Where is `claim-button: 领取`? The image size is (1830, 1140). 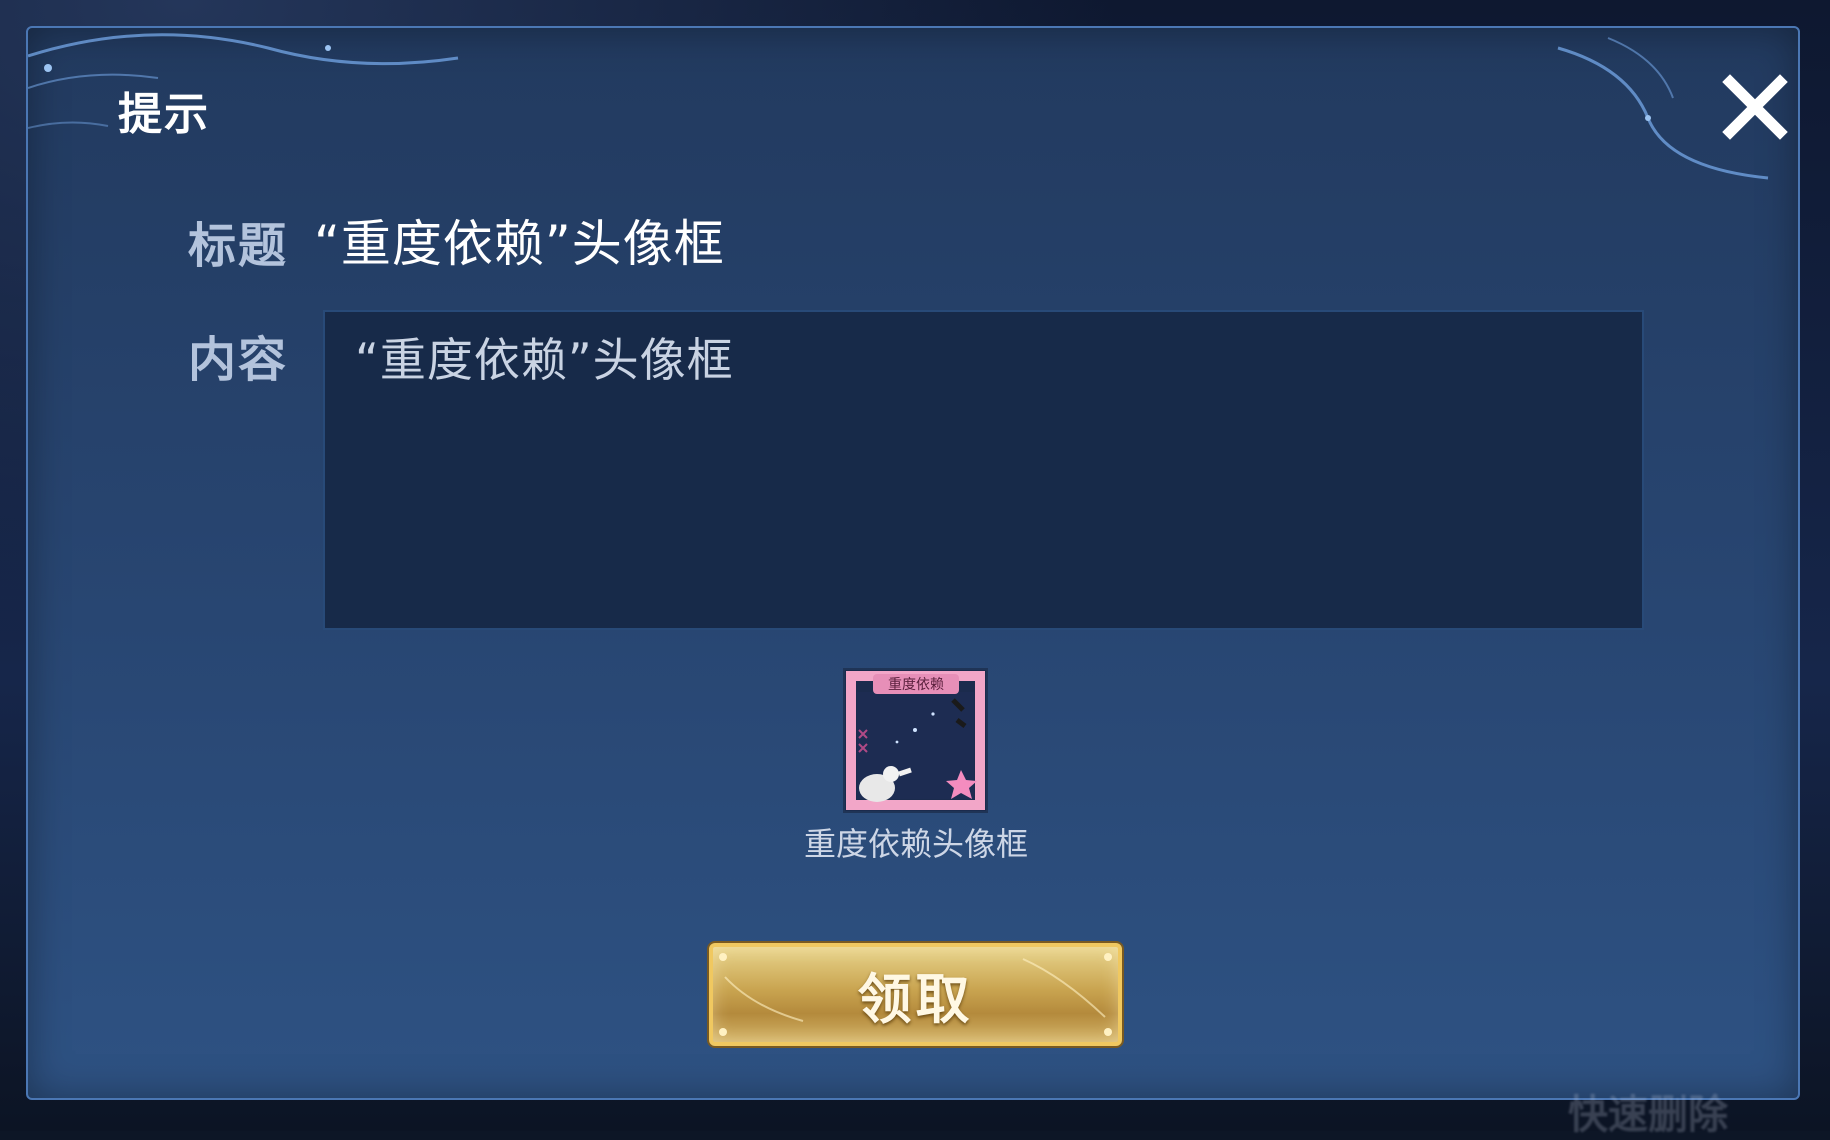 claim-button: 领取 is located at coordinates (915, 994).